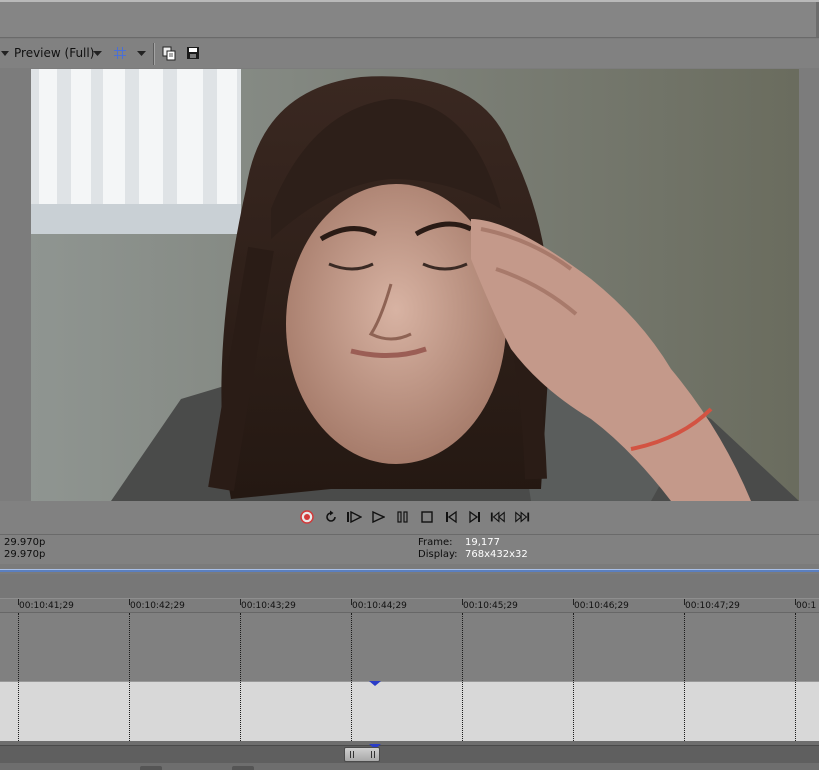  What do you see at coordinates (403, 517) in the screenshot?
I see `pause-icon` at bounding box center [403, 517].